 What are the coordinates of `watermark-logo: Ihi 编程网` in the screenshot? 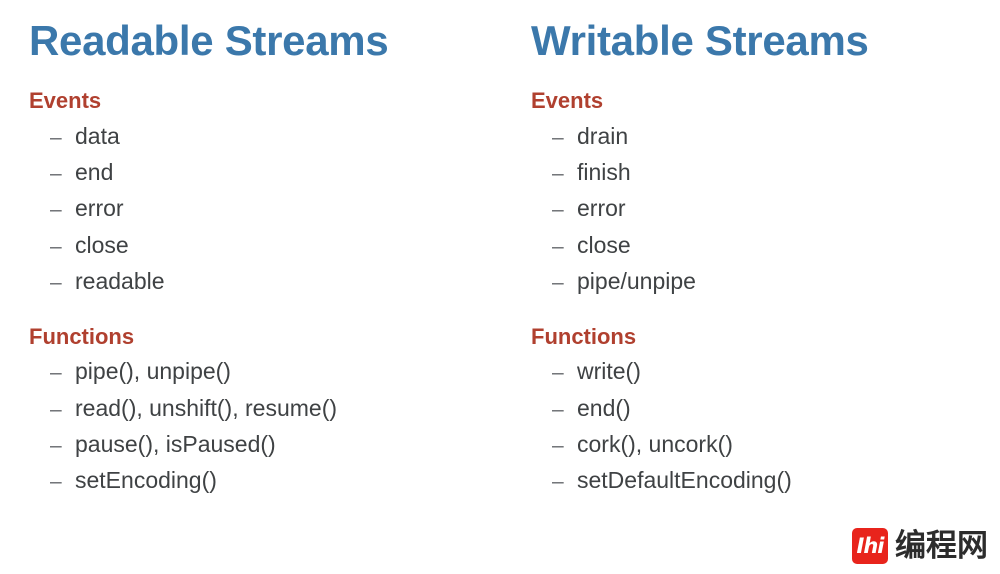 It's located at (920, 546).